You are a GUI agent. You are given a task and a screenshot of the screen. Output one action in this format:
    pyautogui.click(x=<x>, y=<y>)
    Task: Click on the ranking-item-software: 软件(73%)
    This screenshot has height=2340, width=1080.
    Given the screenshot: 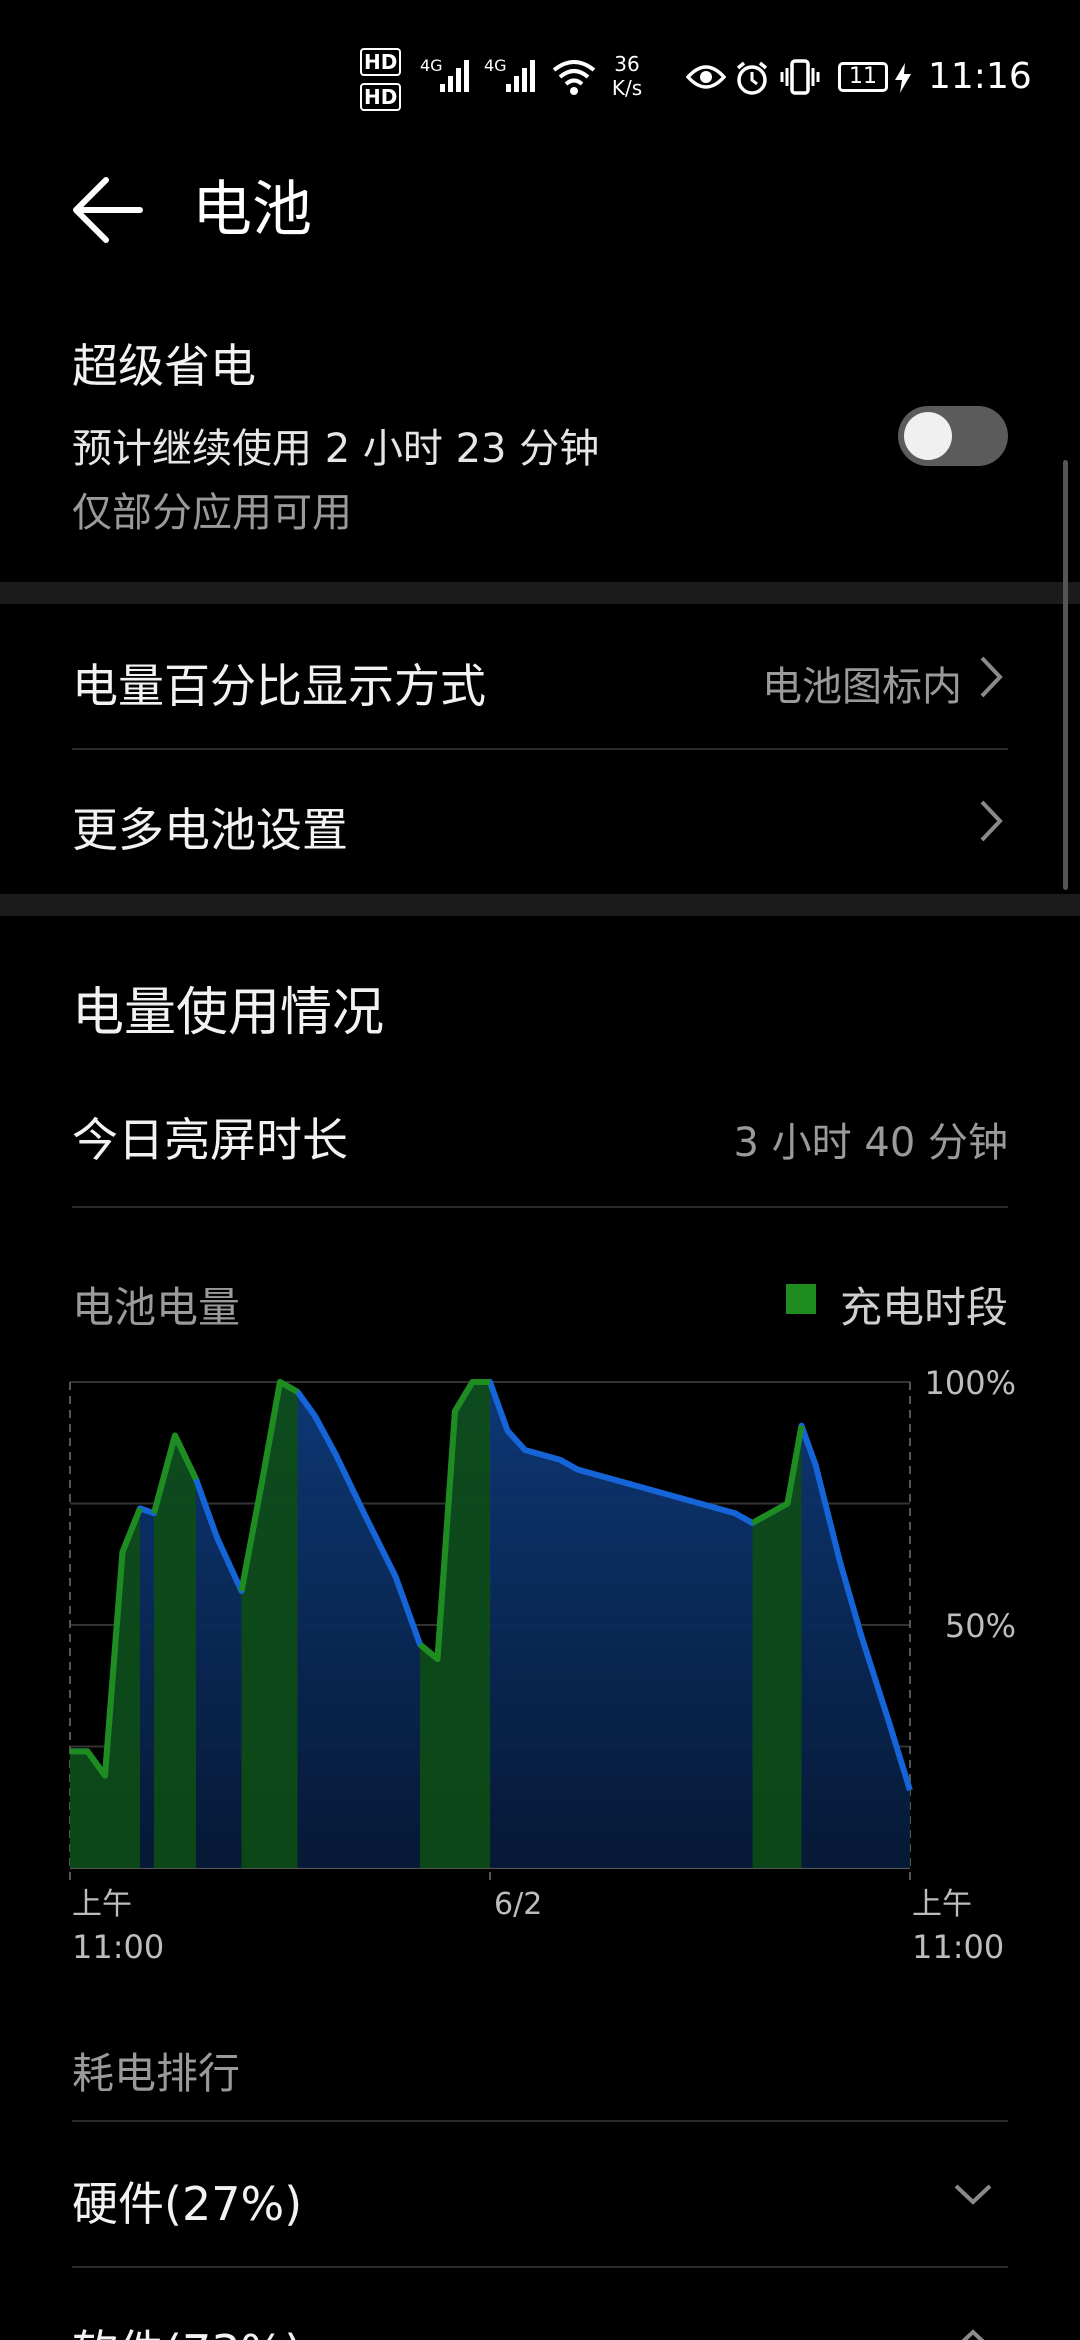 What is the action you would take?
    pyautogui.click(x=540, y=2304)
    